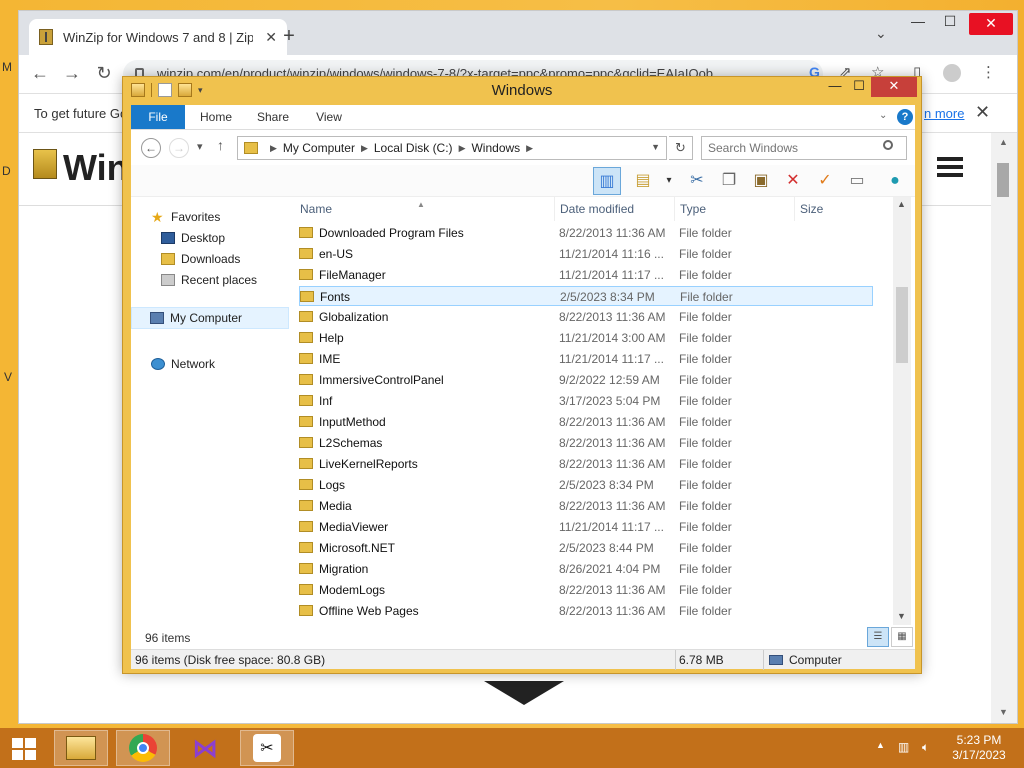 The image size is (1024, 768). What do you see at coordinates (586, 569) in the screenshot?
I see `table-row: Migration 8/26/2021 4:04 PM File folder` at bounding box center [586, 569].